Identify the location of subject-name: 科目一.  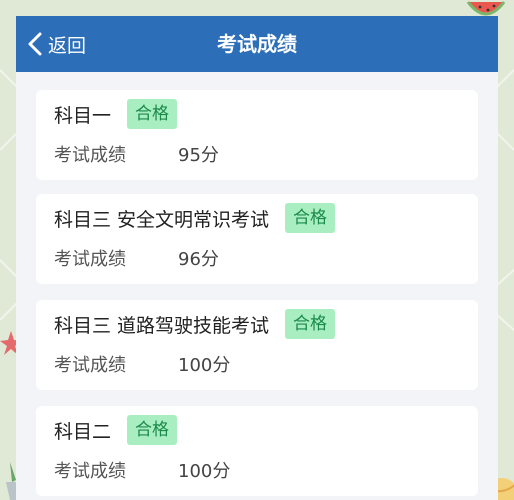
(83, 115).